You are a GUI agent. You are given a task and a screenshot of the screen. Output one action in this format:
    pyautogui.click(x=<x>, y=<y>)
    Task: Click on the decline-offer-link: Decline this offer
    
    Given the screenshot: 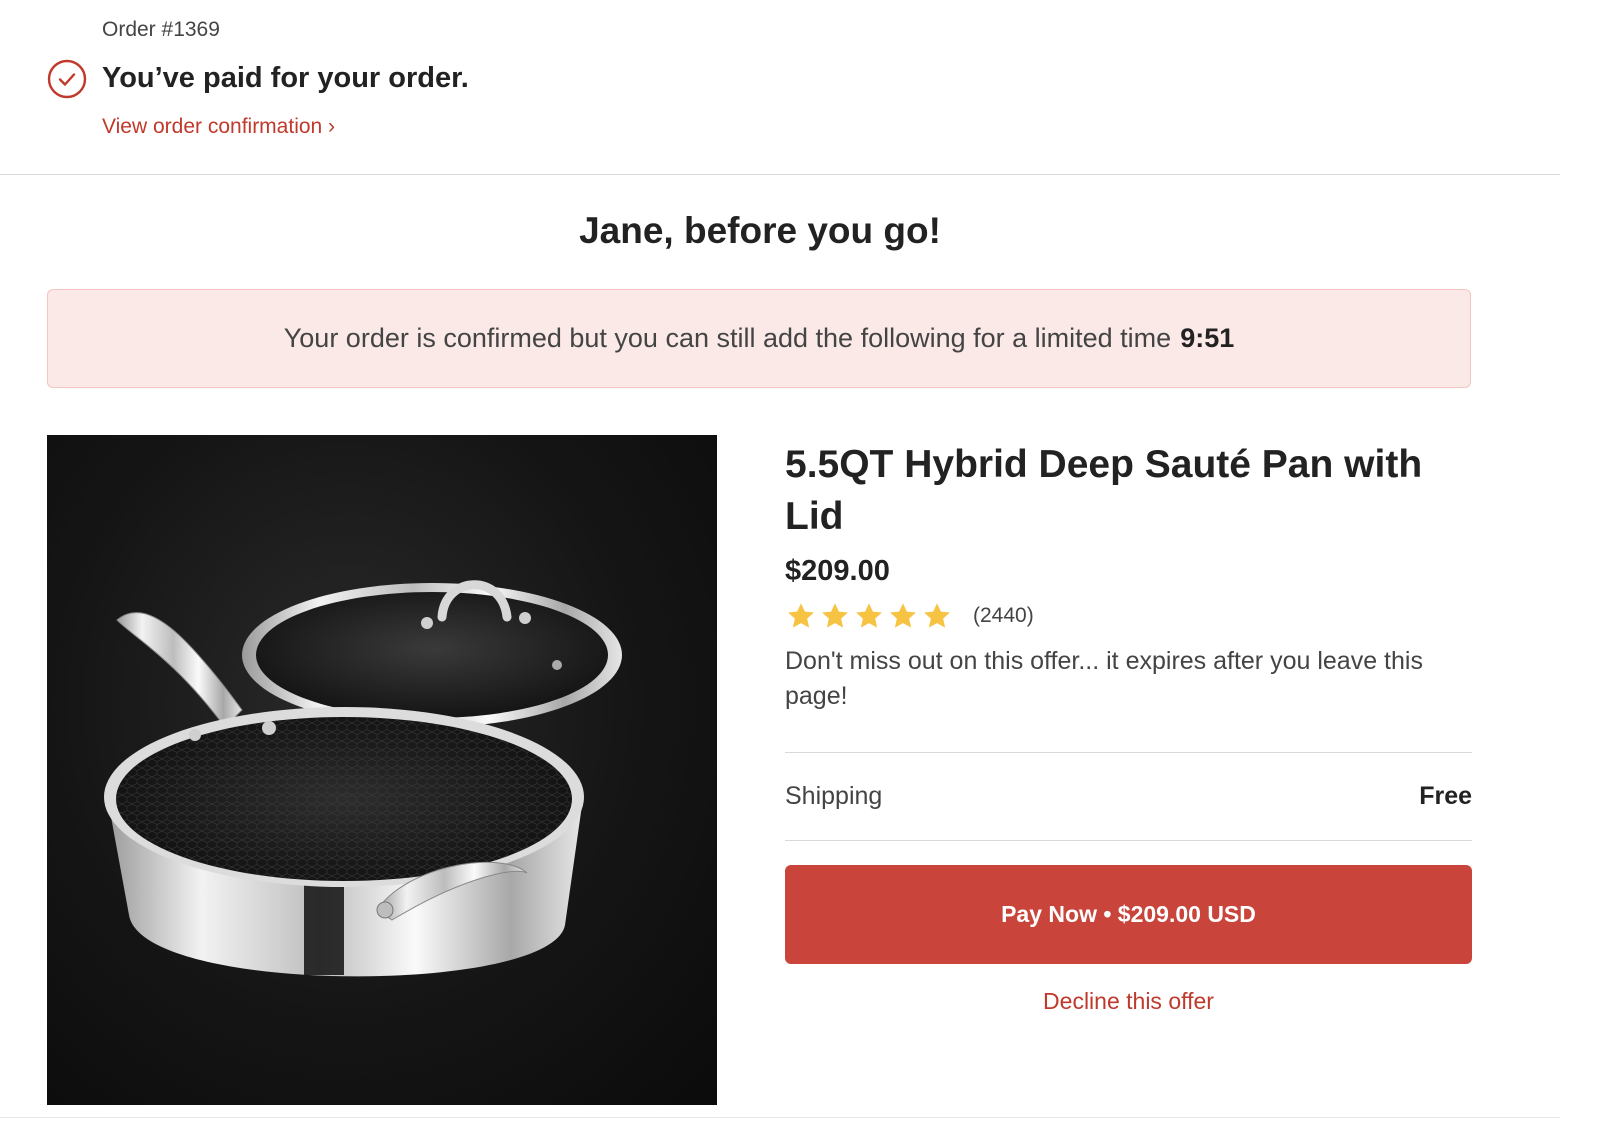 What is the action you would take?
    pyautogui.click(x=1128, y=1001)
    